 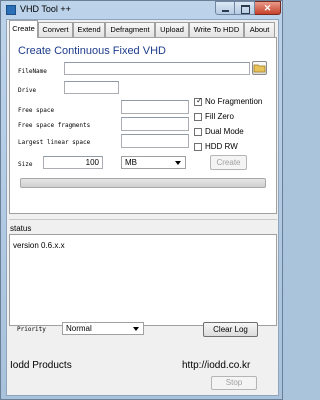 What do you see at coordinates (221, 146) in the screenshot?
I see `hdd-rw-label: HDD RW` at bounding box center [221, 146].